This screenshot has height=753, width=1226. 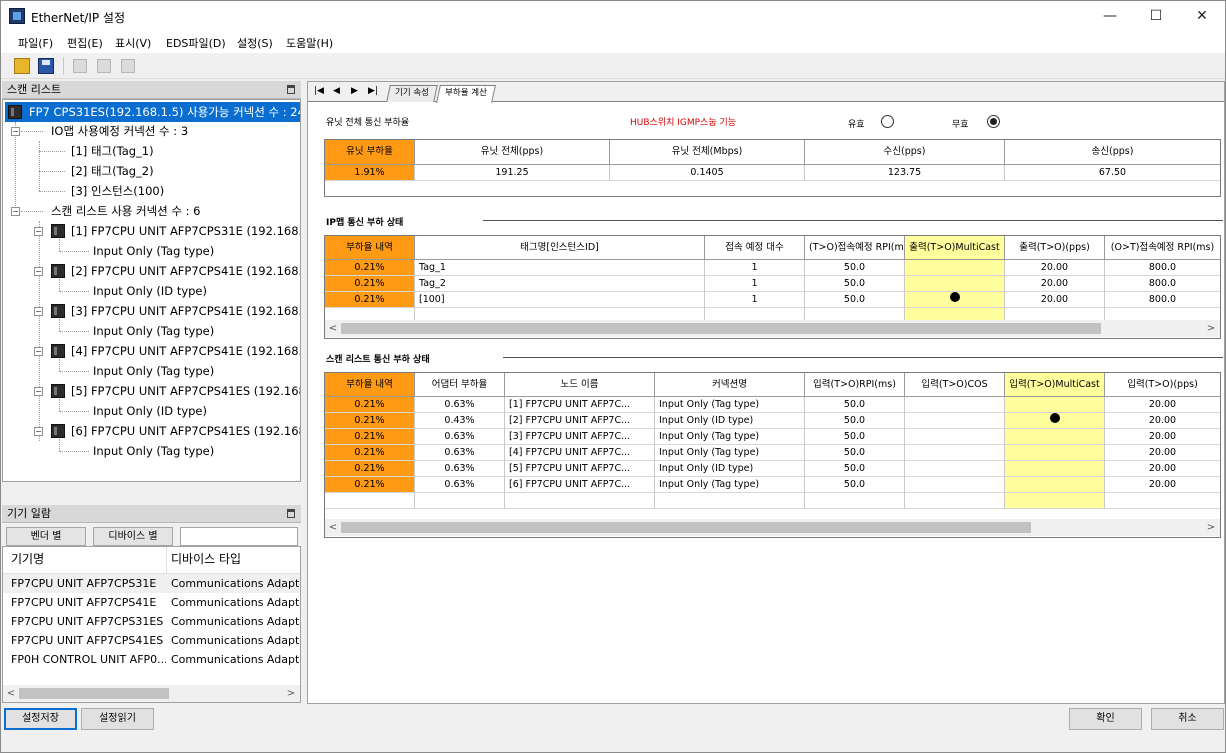 What do you see at coordinates (855, 284) in the screenshot?
I see `to-rpi-cell: 50.0` at bounding box center [855, 284].